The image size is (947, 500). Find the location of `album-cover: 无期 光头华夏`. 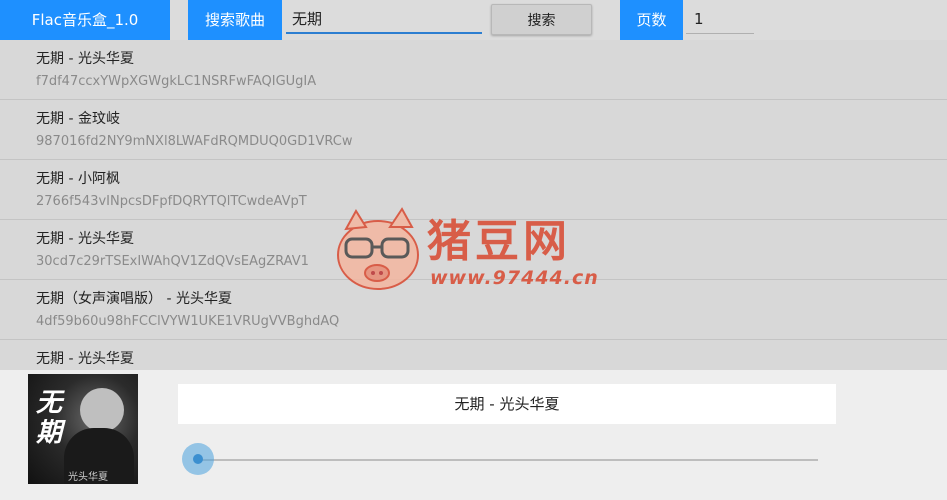

album-cover: 无期 光头华夏 is located at coordinates (83, 429).